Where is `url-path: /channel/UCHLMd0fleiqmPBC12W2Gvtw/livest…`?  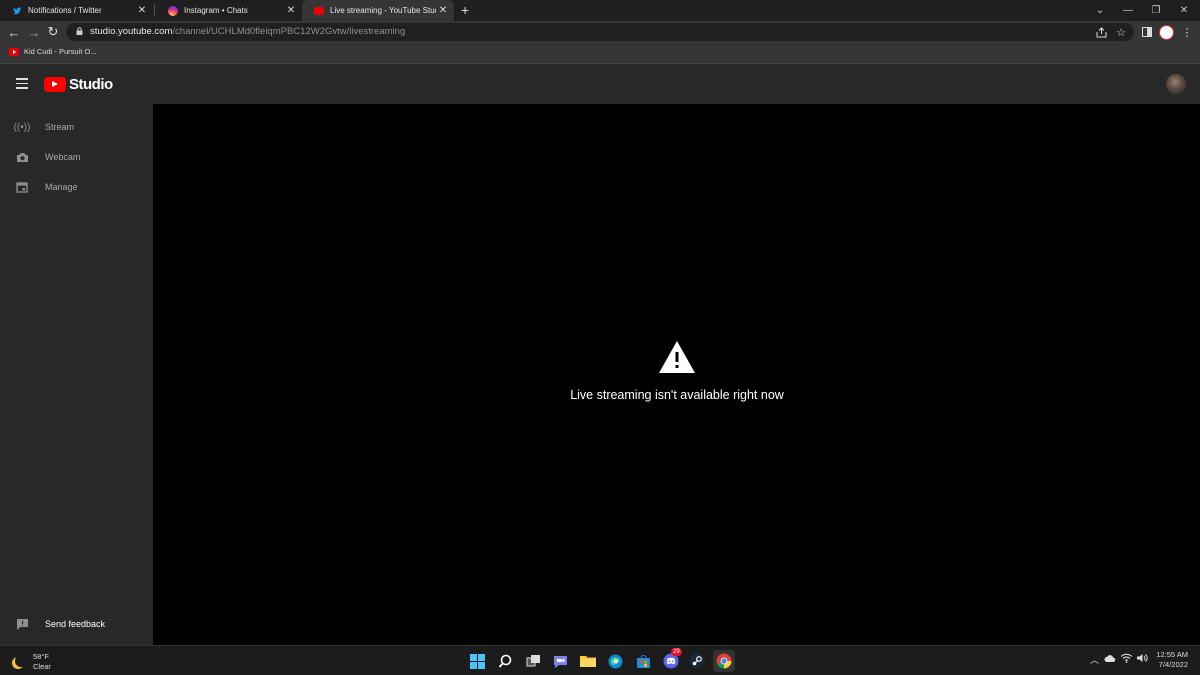
url-path: /channel/UCHLMd0fleiqmPBC12W2Gvtw/livest… is located at coordinates (289, 31).